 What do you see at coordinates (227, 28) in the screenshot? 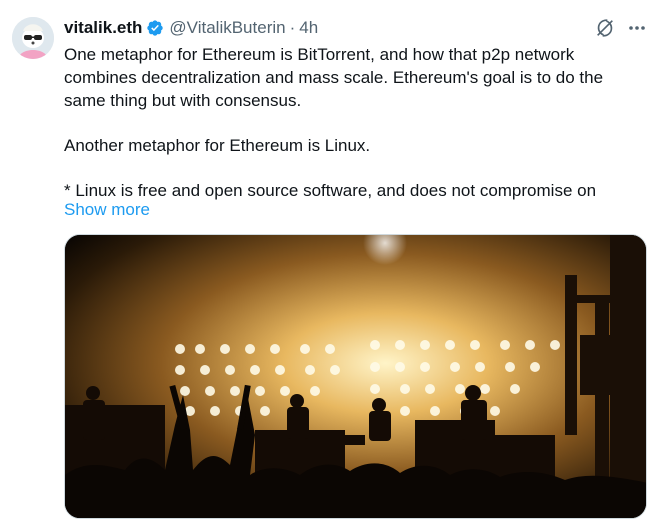
I see `user-handle: @VitalikButerin` at bounding box center [227, 28].